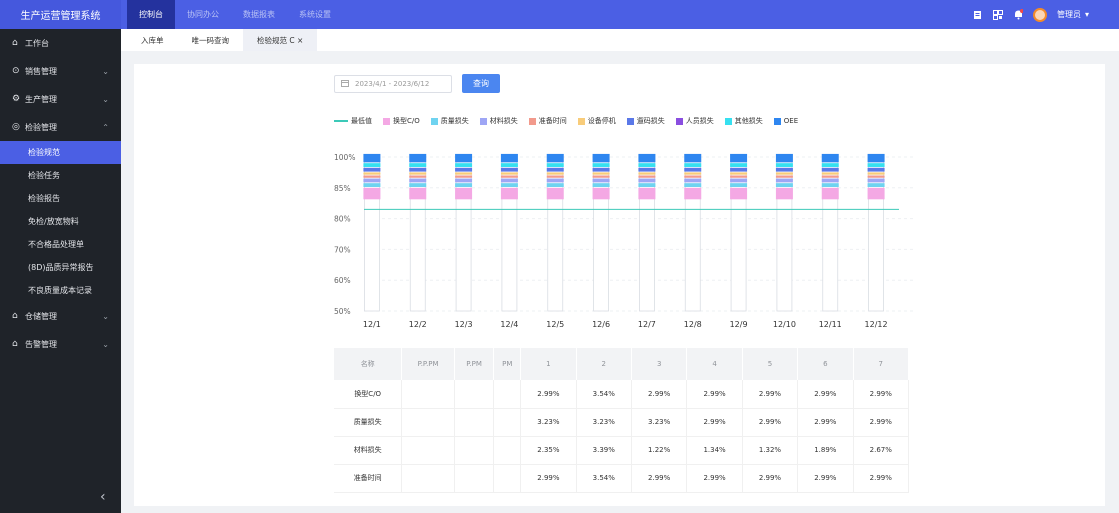  I want to click on table-cell: 2.67%, so click(881, 450).